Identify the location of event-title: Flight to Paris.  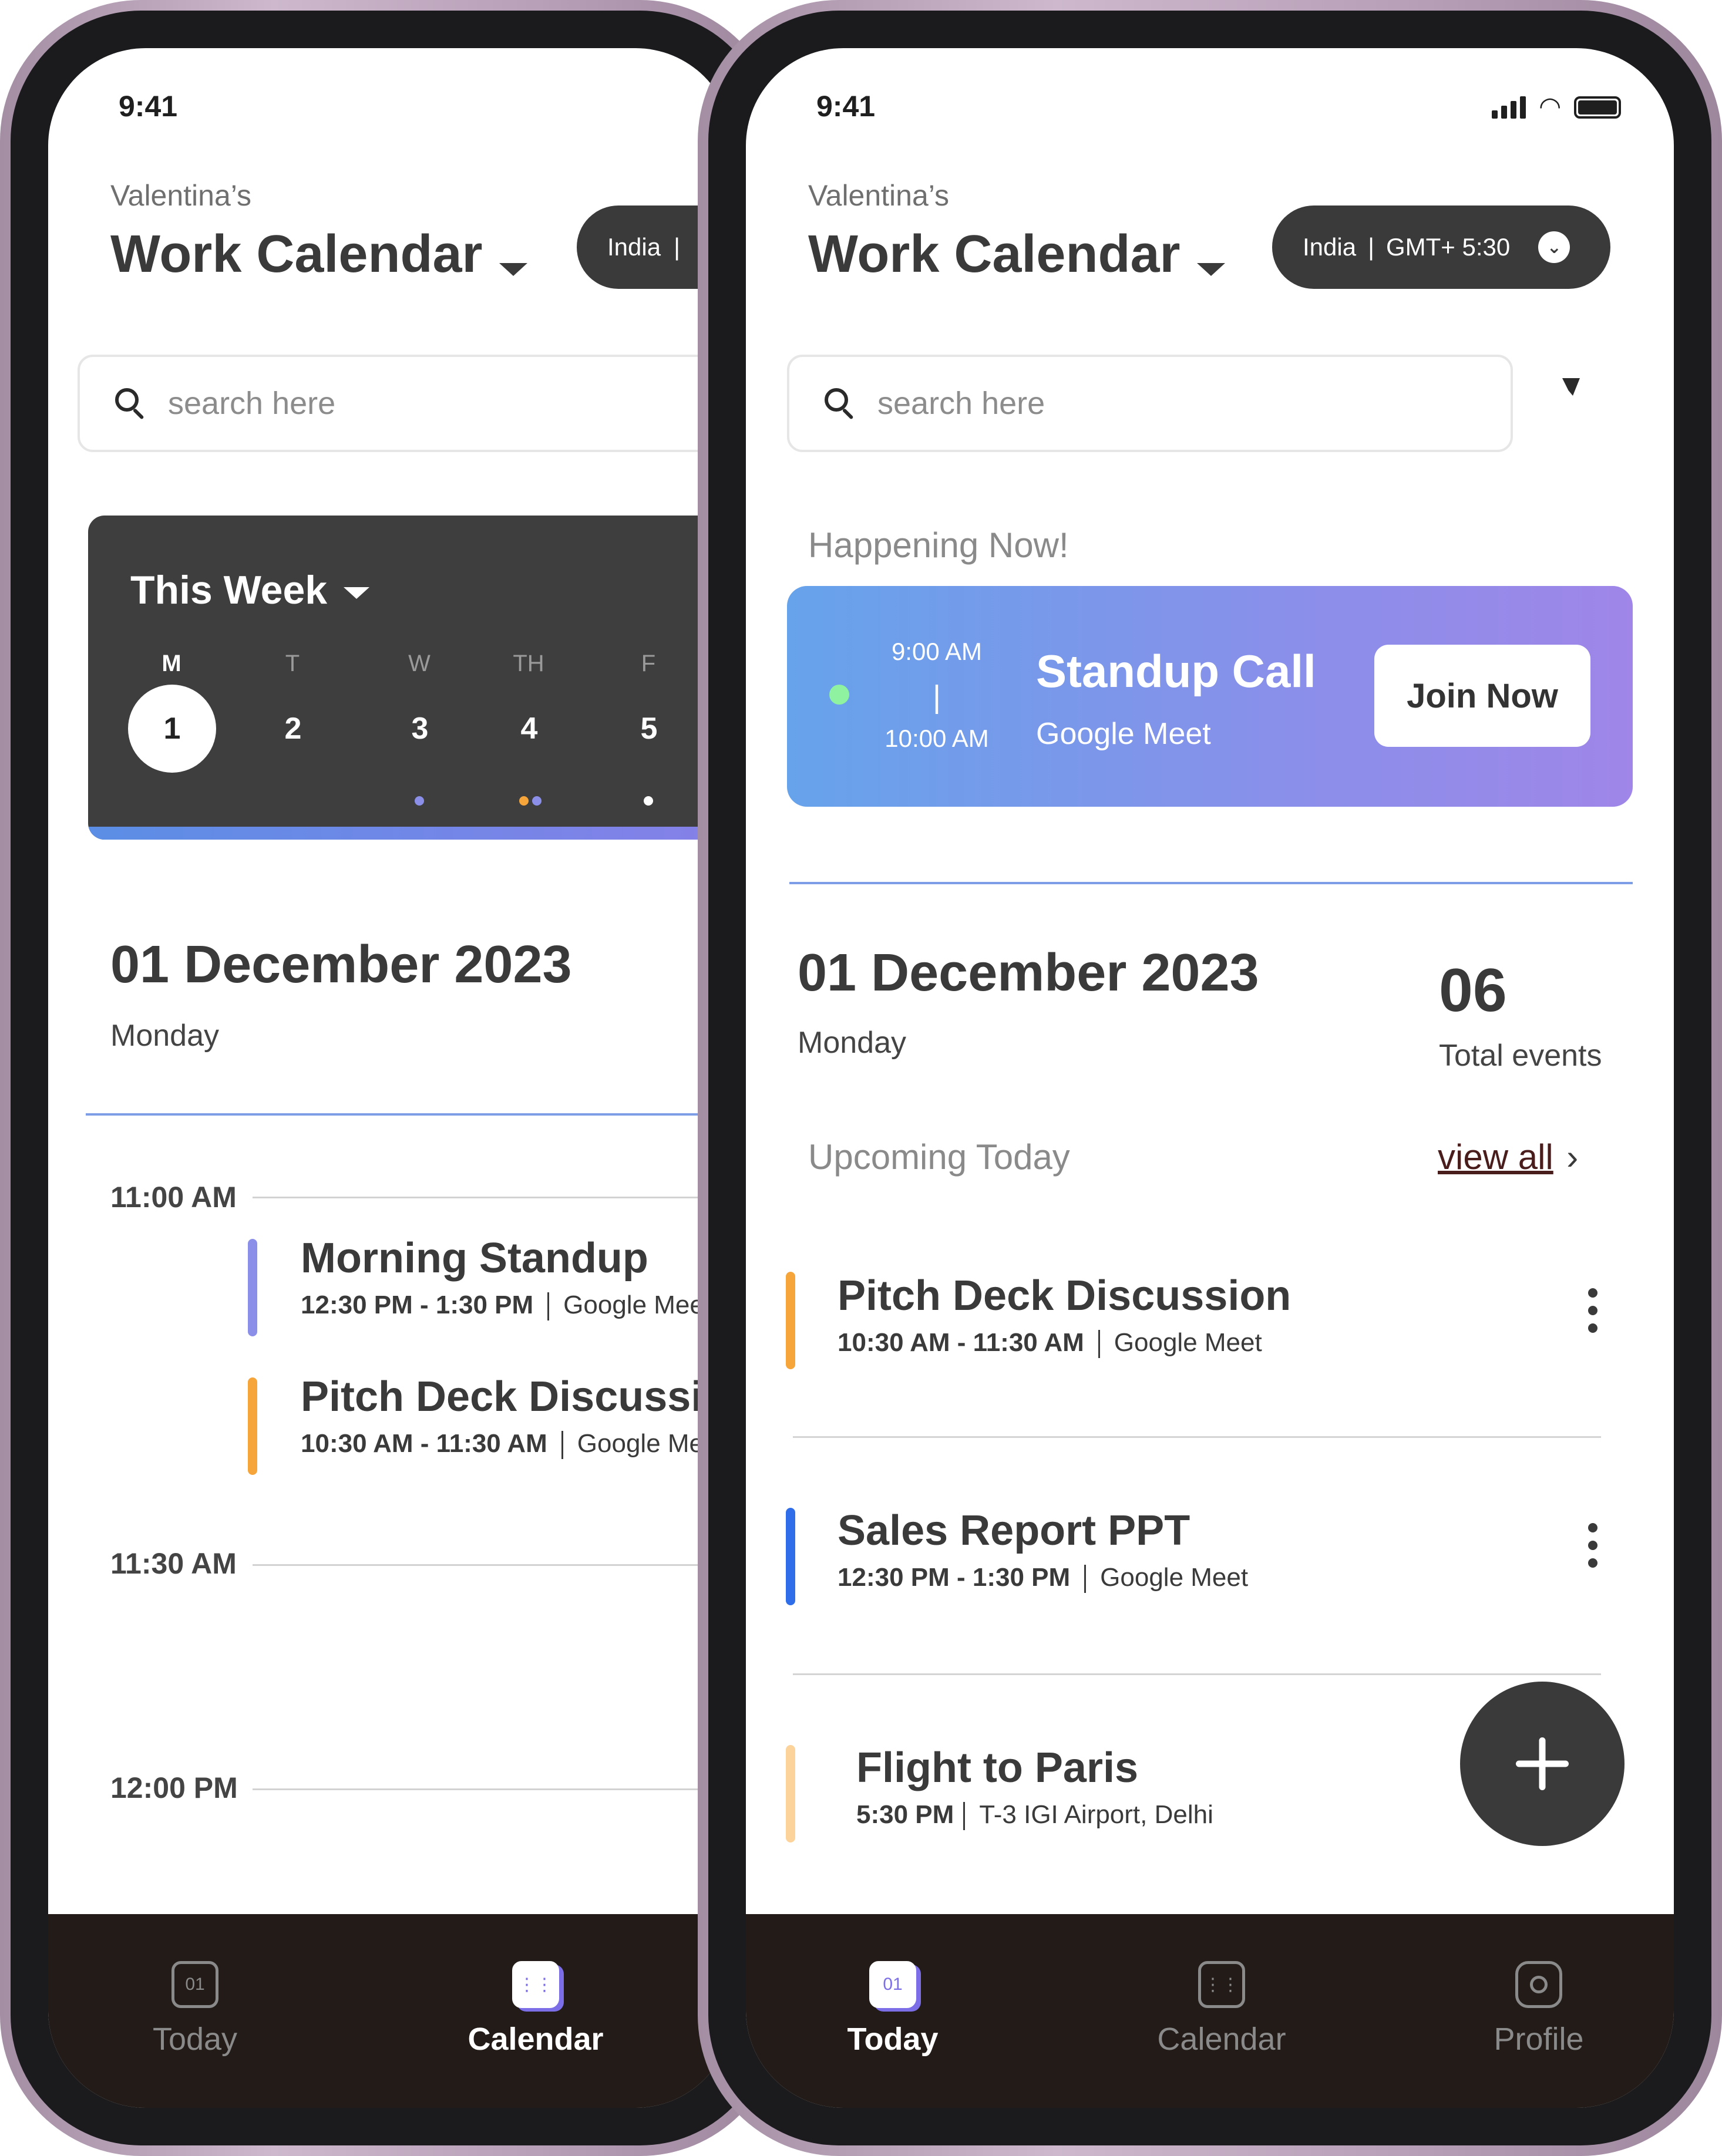
(998, 1767).